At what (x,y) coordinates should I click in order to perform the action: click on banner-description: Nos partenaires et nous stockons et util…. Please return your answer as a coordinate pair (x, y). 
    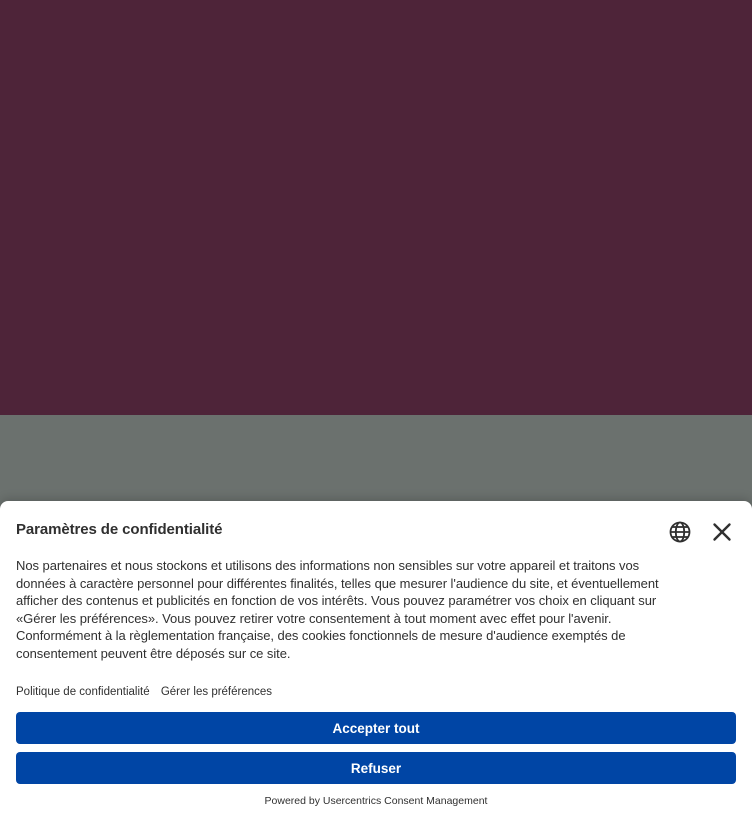
    Looking at the image, I should click on (337, 609).